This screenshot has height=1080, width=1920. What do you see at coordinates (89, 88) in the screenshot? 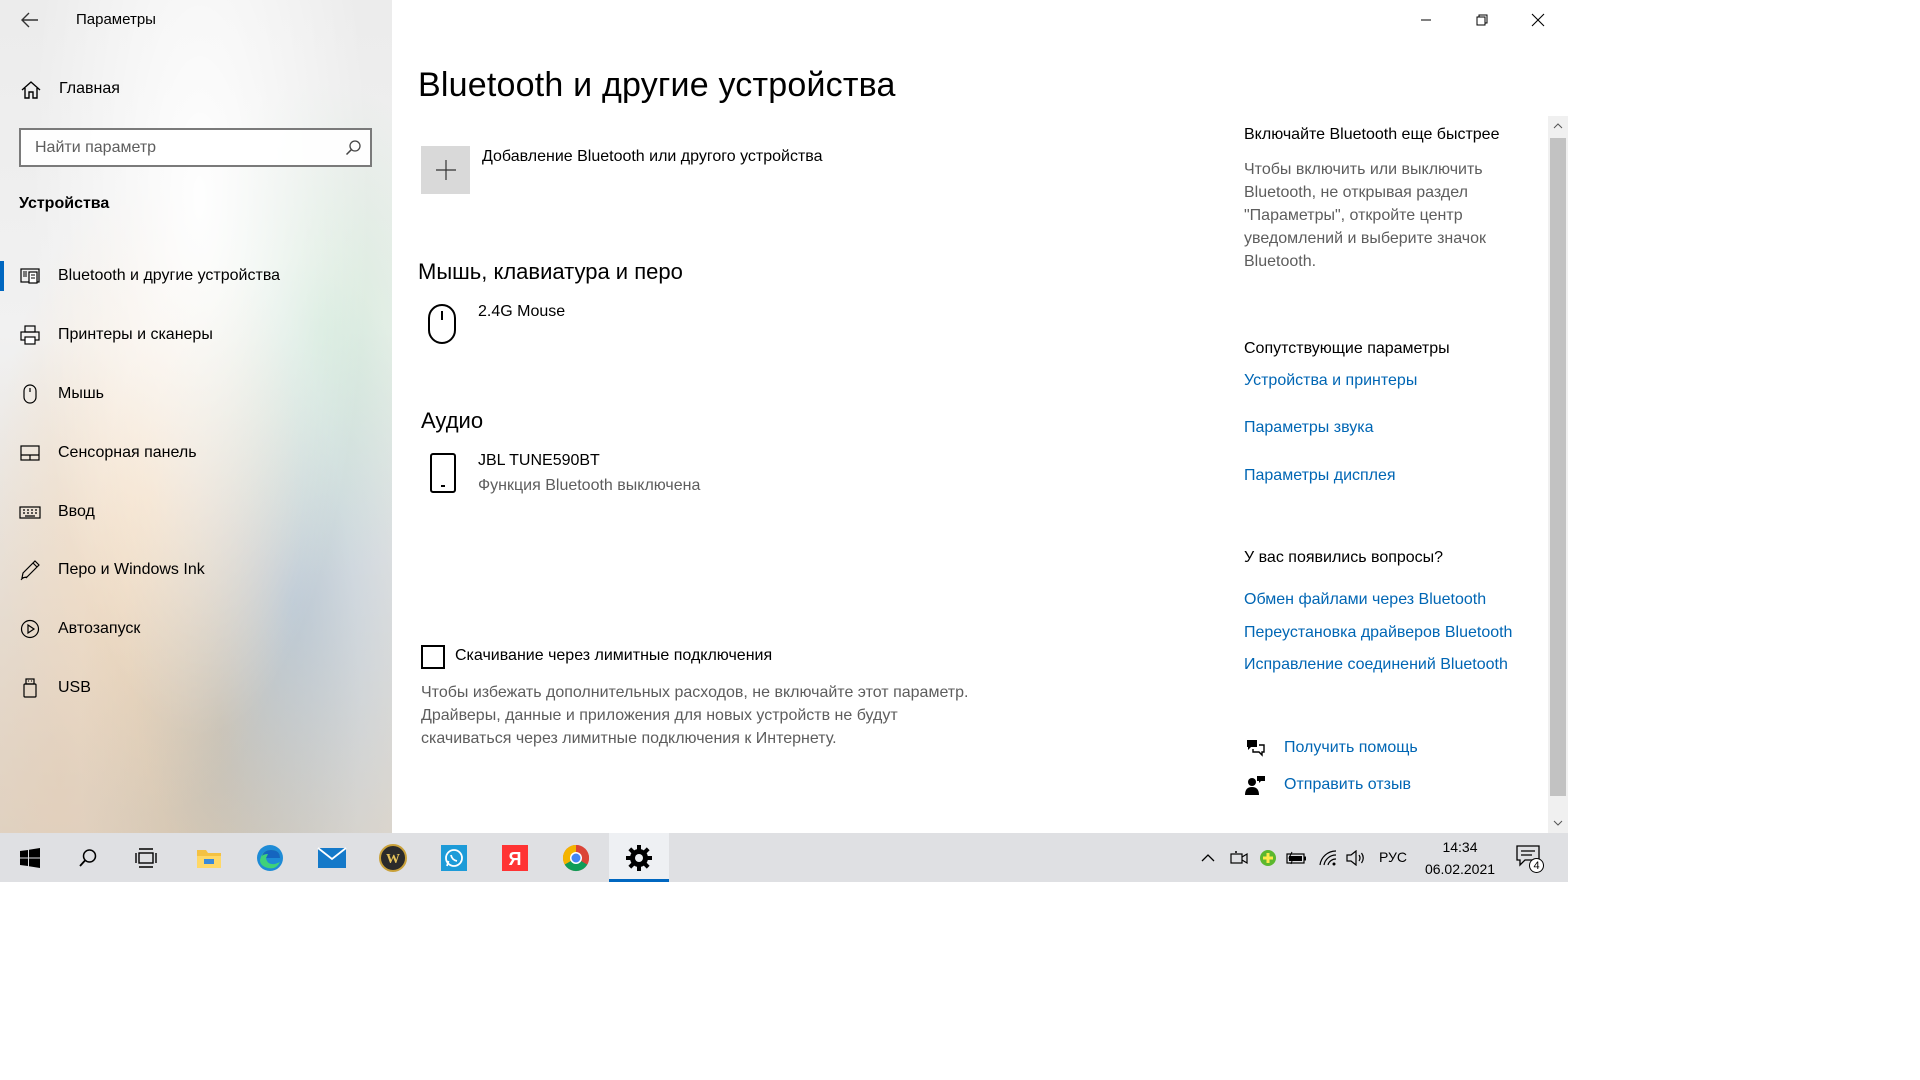
I see `home-label: Главная` at bounding box center [89, 88].